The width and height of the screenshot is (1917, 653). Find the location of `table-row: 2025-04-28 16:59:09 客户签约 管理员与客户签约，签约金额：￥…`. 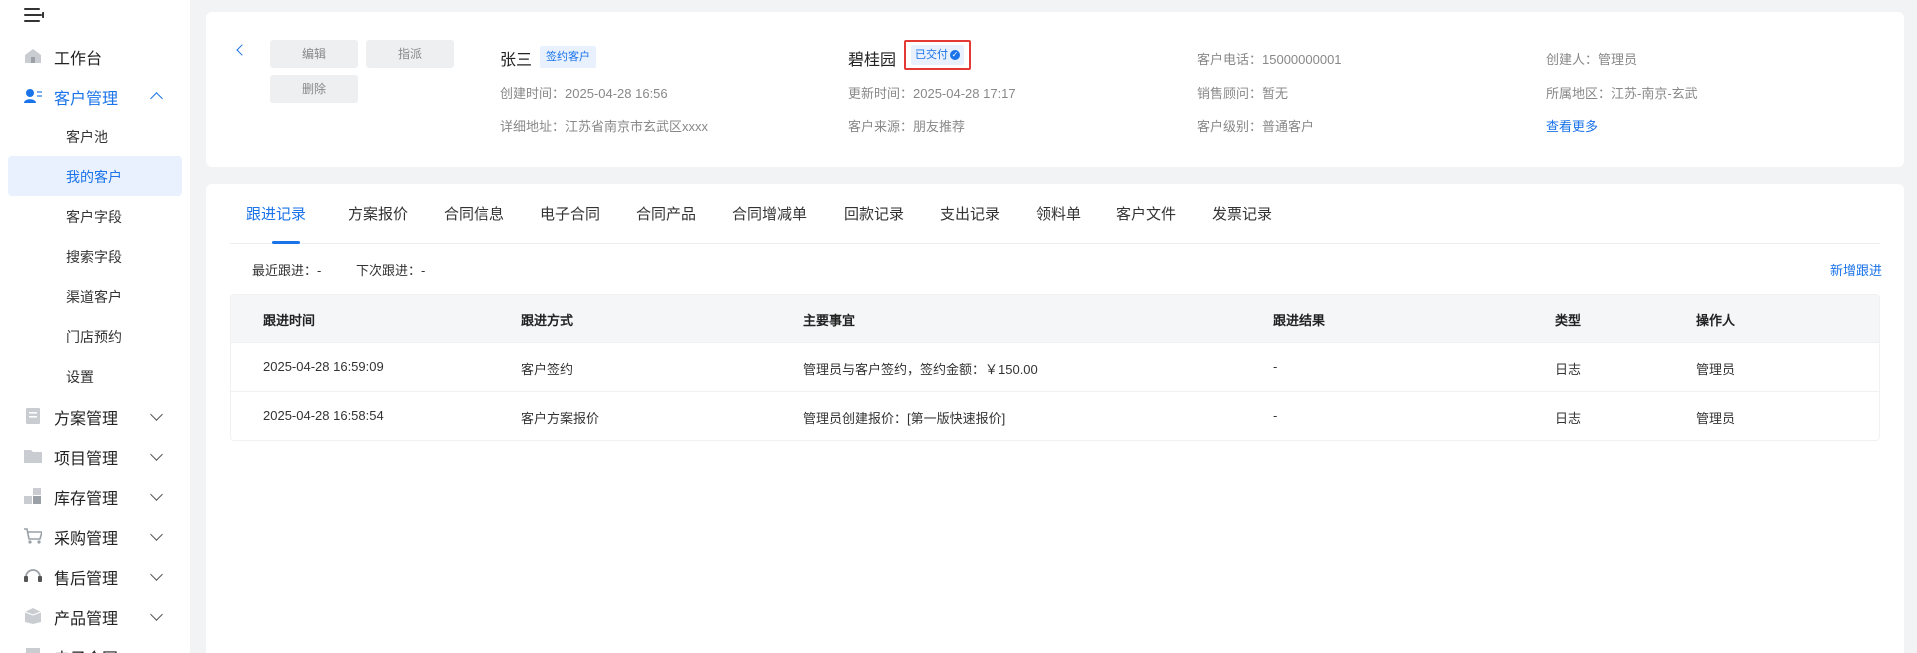

table-row: 2025-04-28 16:59:09 客户签约 管理员与客户签约，签约金额：￥… is located at coordinates (1055, 366).